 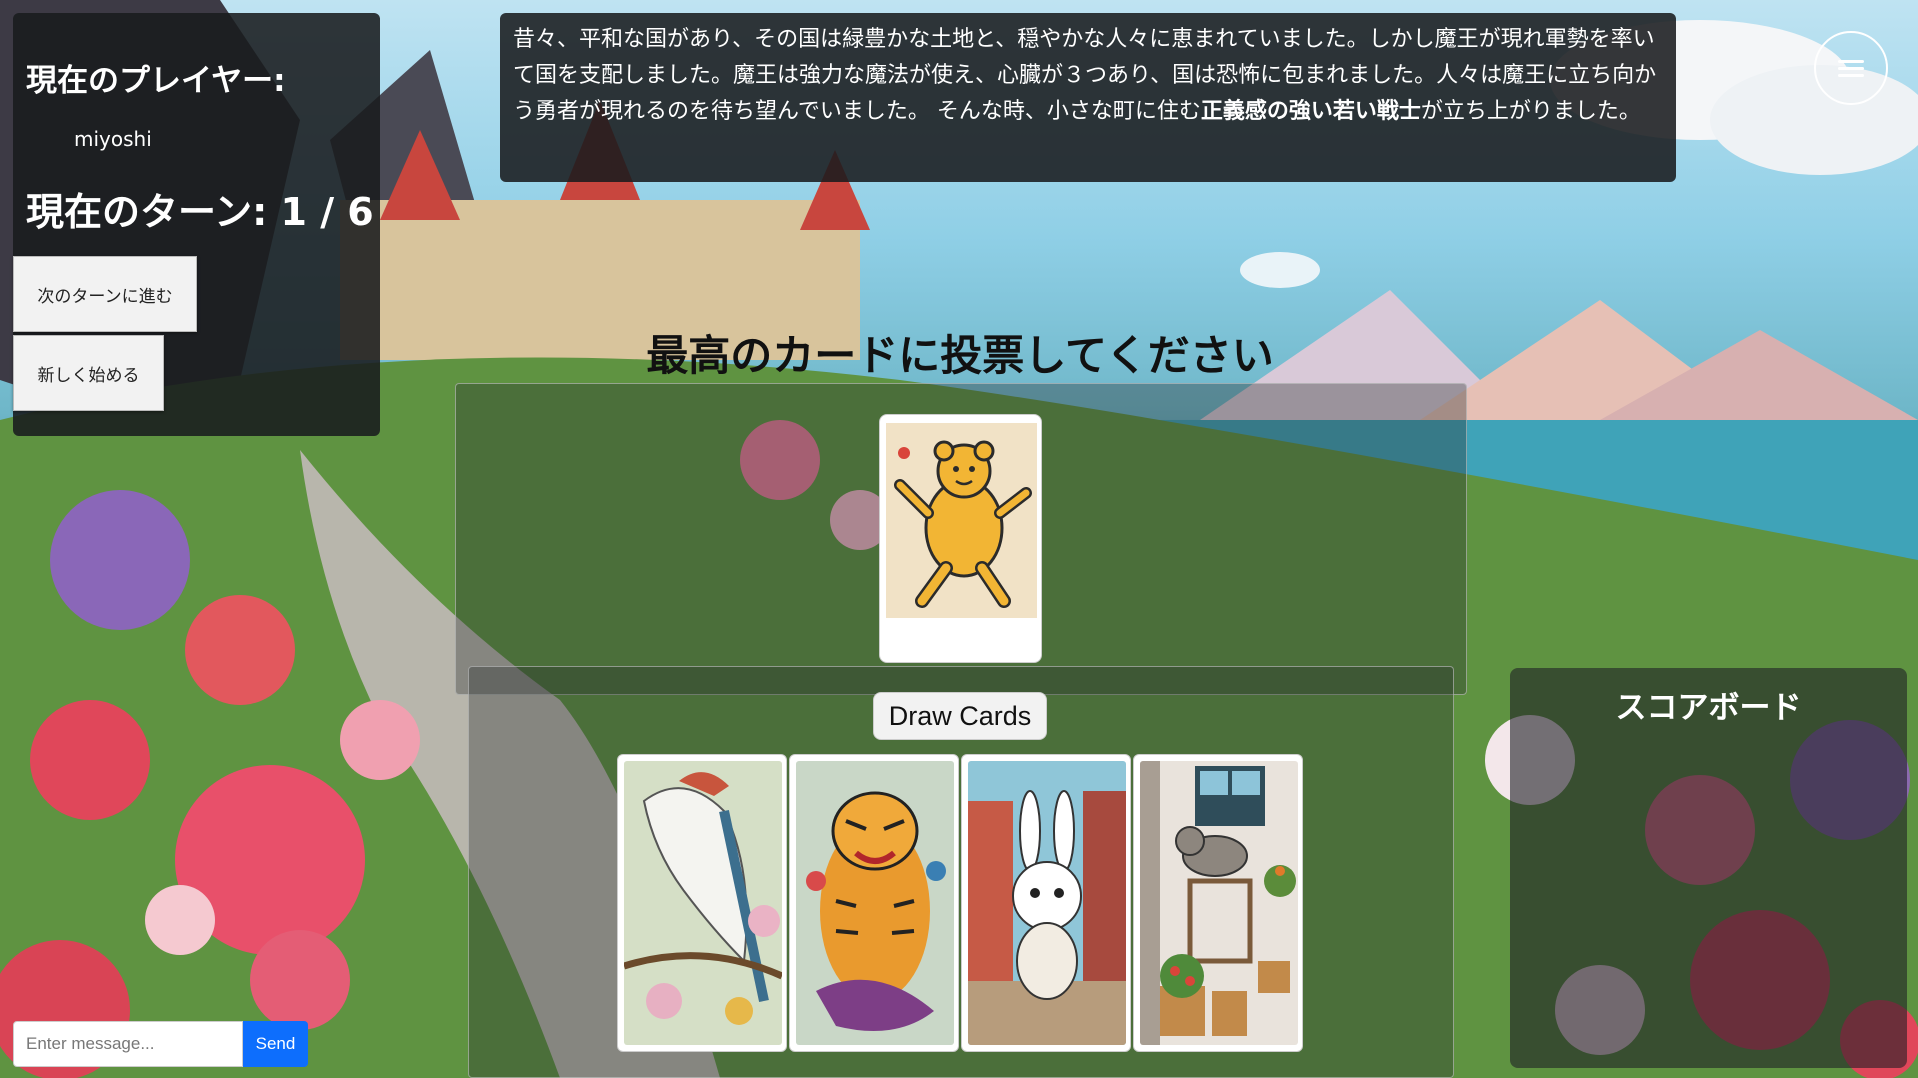 I want to click on current-player-heading: 現在のプレイヤー:, so click(x=156, y=81).